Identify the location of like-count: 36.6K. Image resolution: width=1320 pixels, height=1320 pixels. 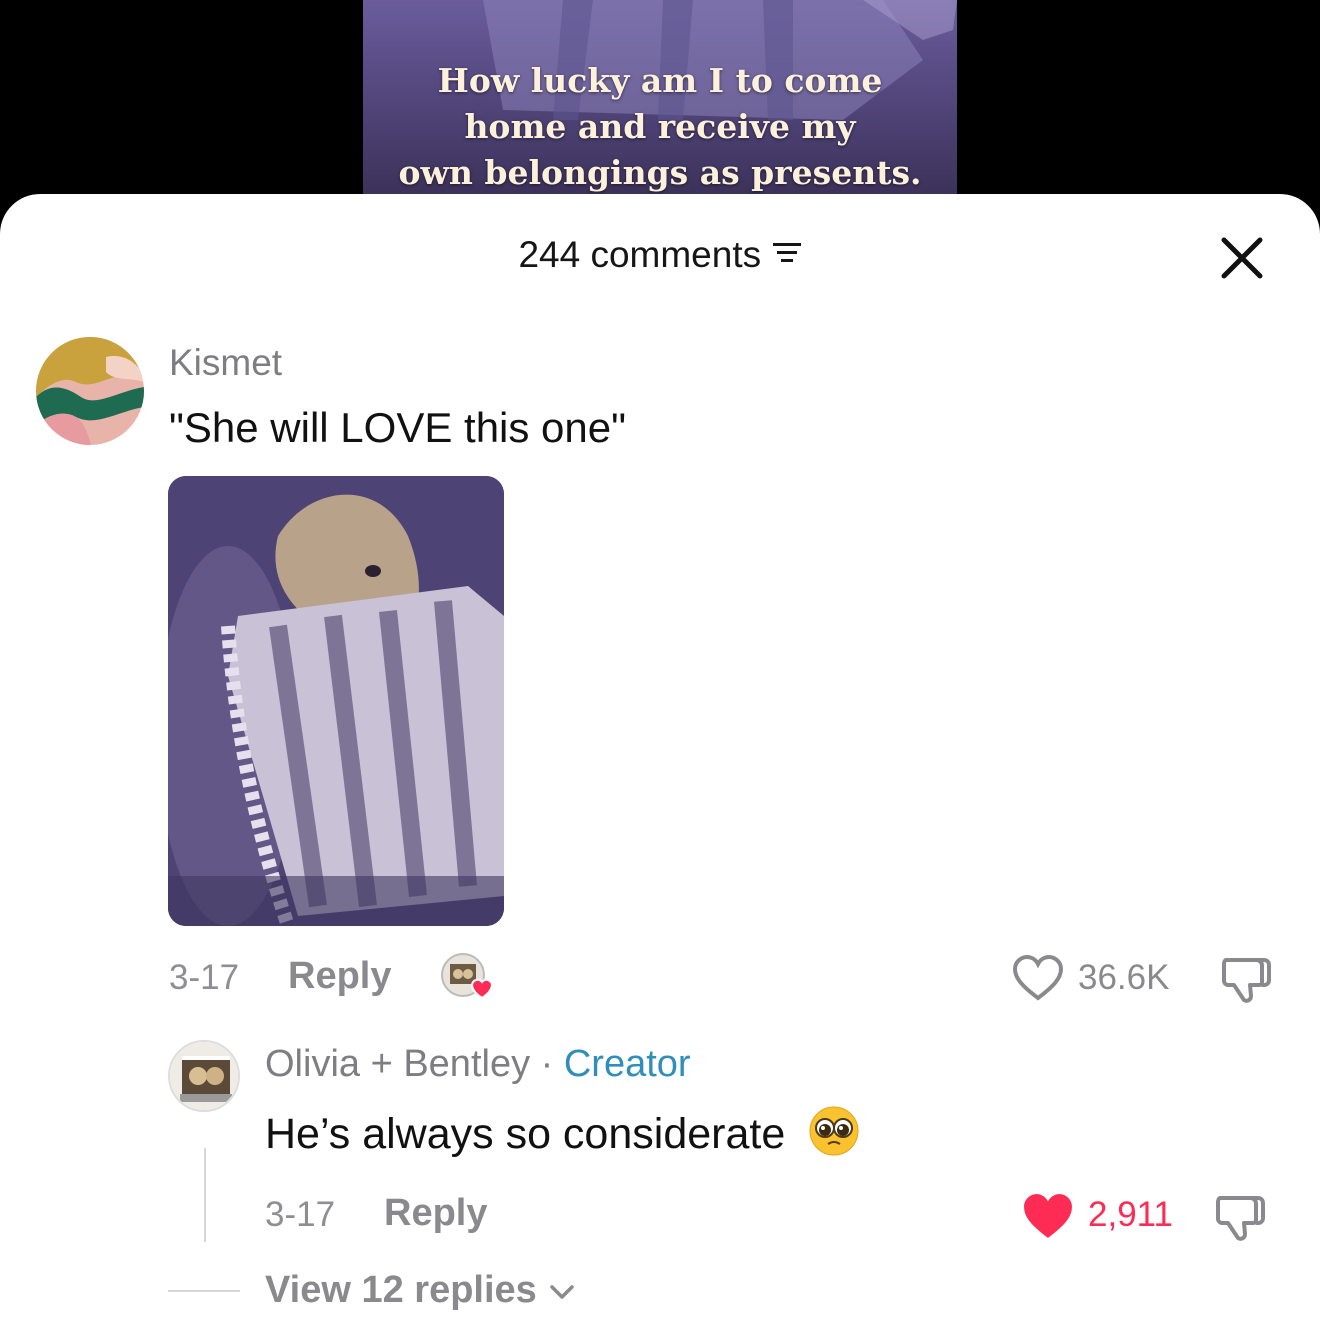
(1124, 977).